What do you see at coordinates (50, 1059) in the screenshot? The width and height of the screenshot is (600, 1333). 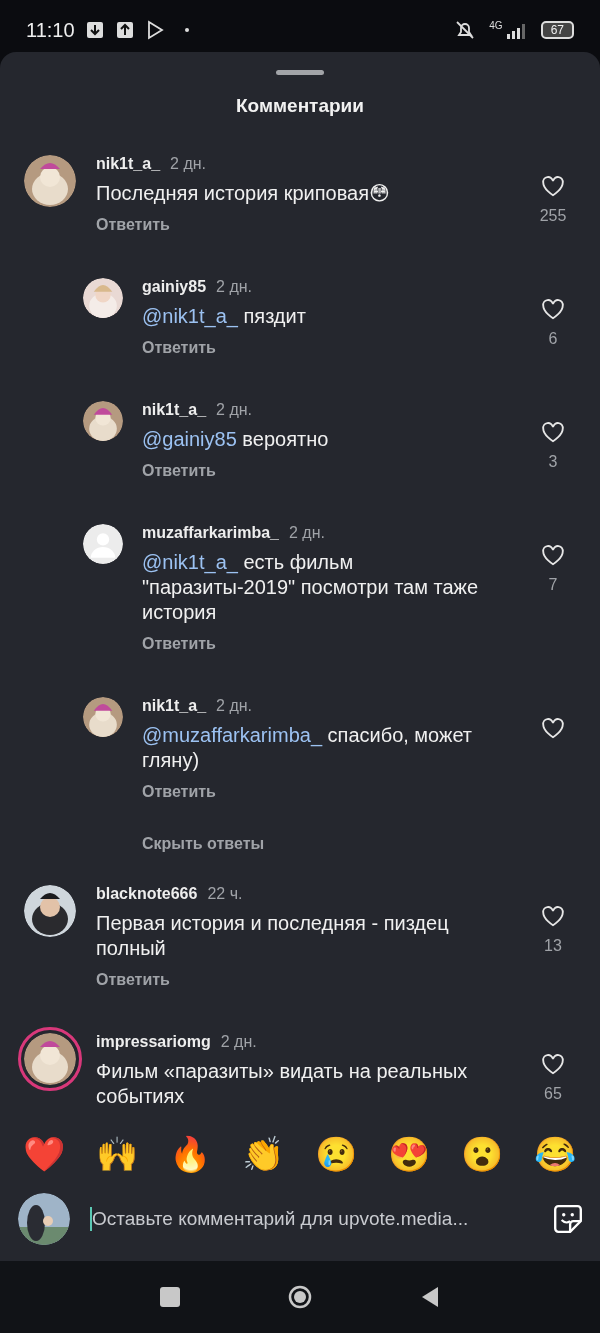 I see `story-ring` at bounding box center [50, 1059].